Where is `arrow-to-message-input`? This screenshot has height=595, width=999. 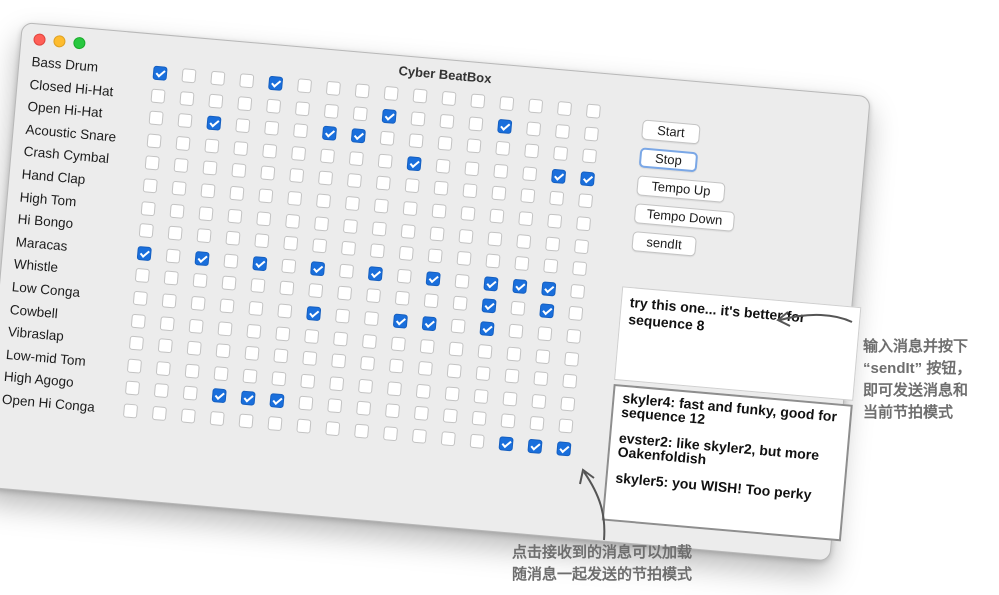 arrow-to-message-input is located at coordinates (816, 318).